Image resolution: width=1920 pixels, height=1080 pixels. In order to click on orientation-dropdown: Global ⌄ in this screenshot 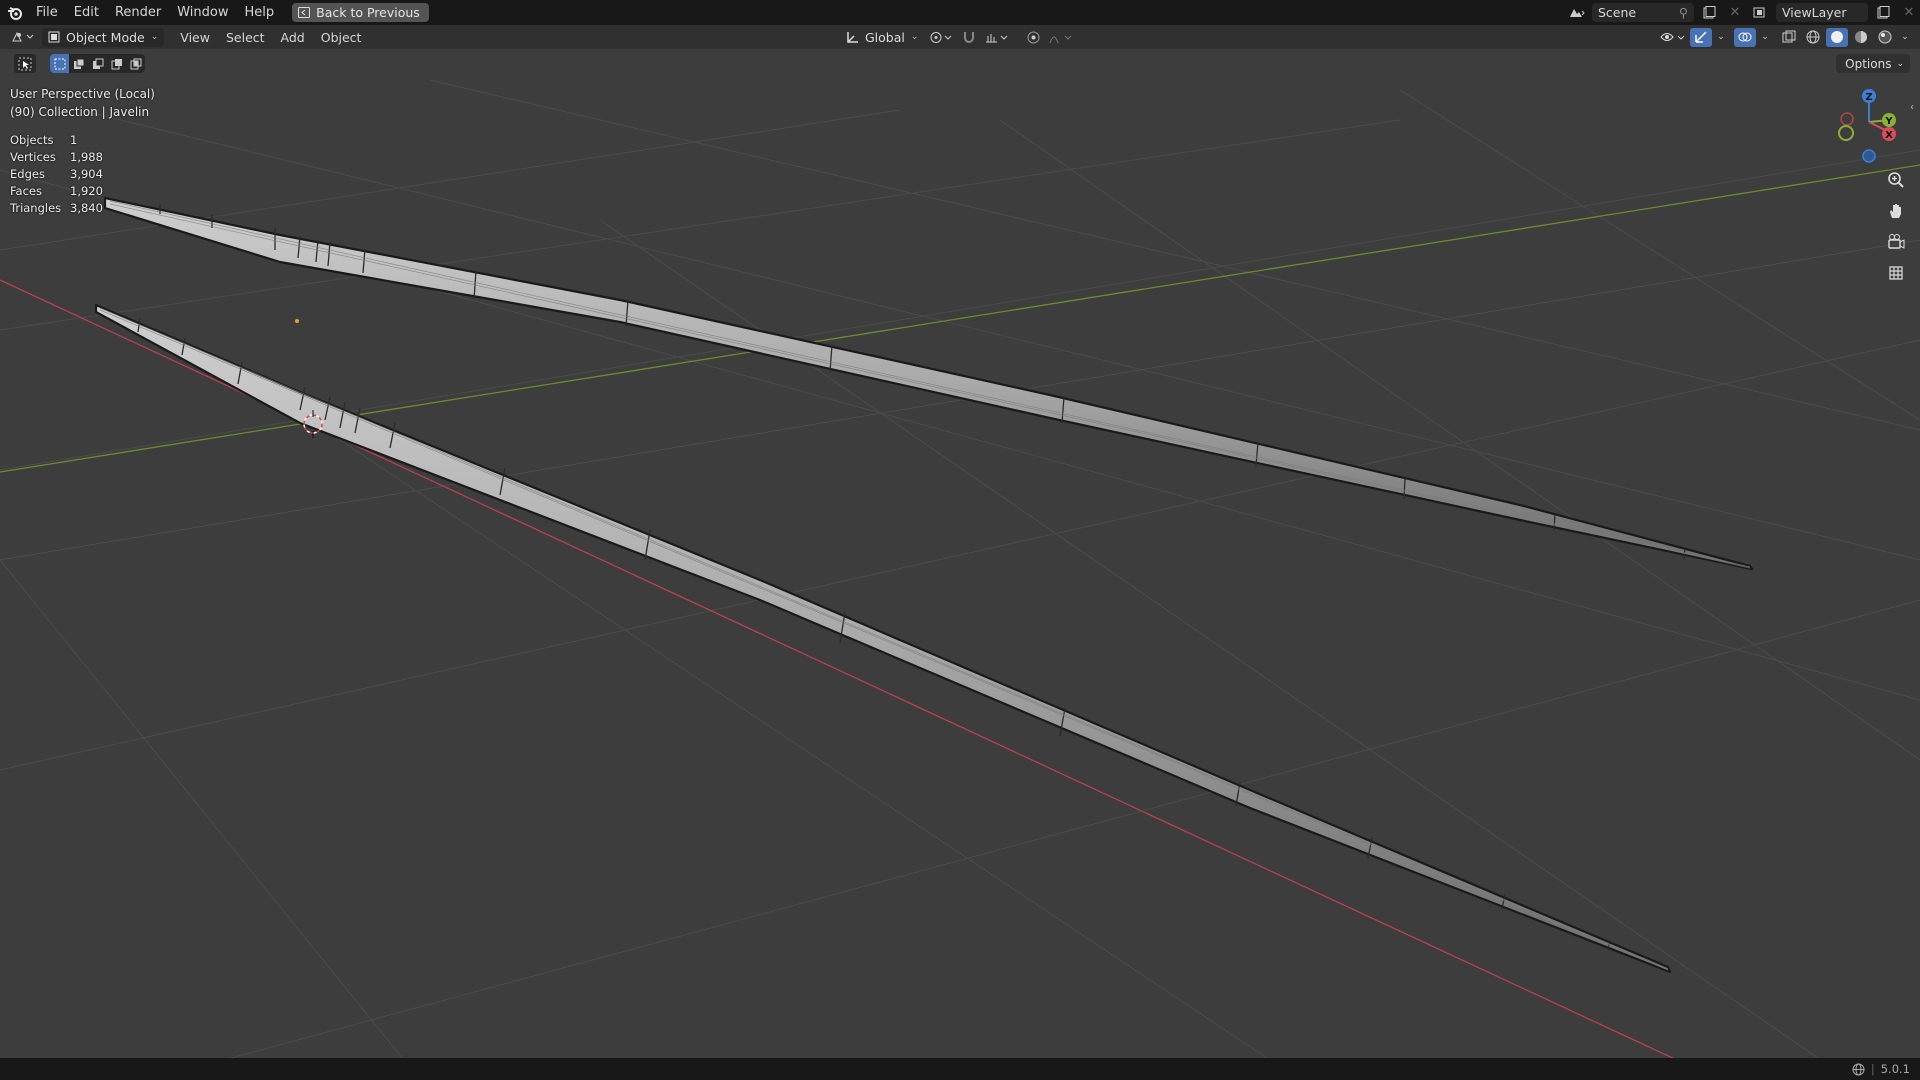, I will do `click(882, 37)`.